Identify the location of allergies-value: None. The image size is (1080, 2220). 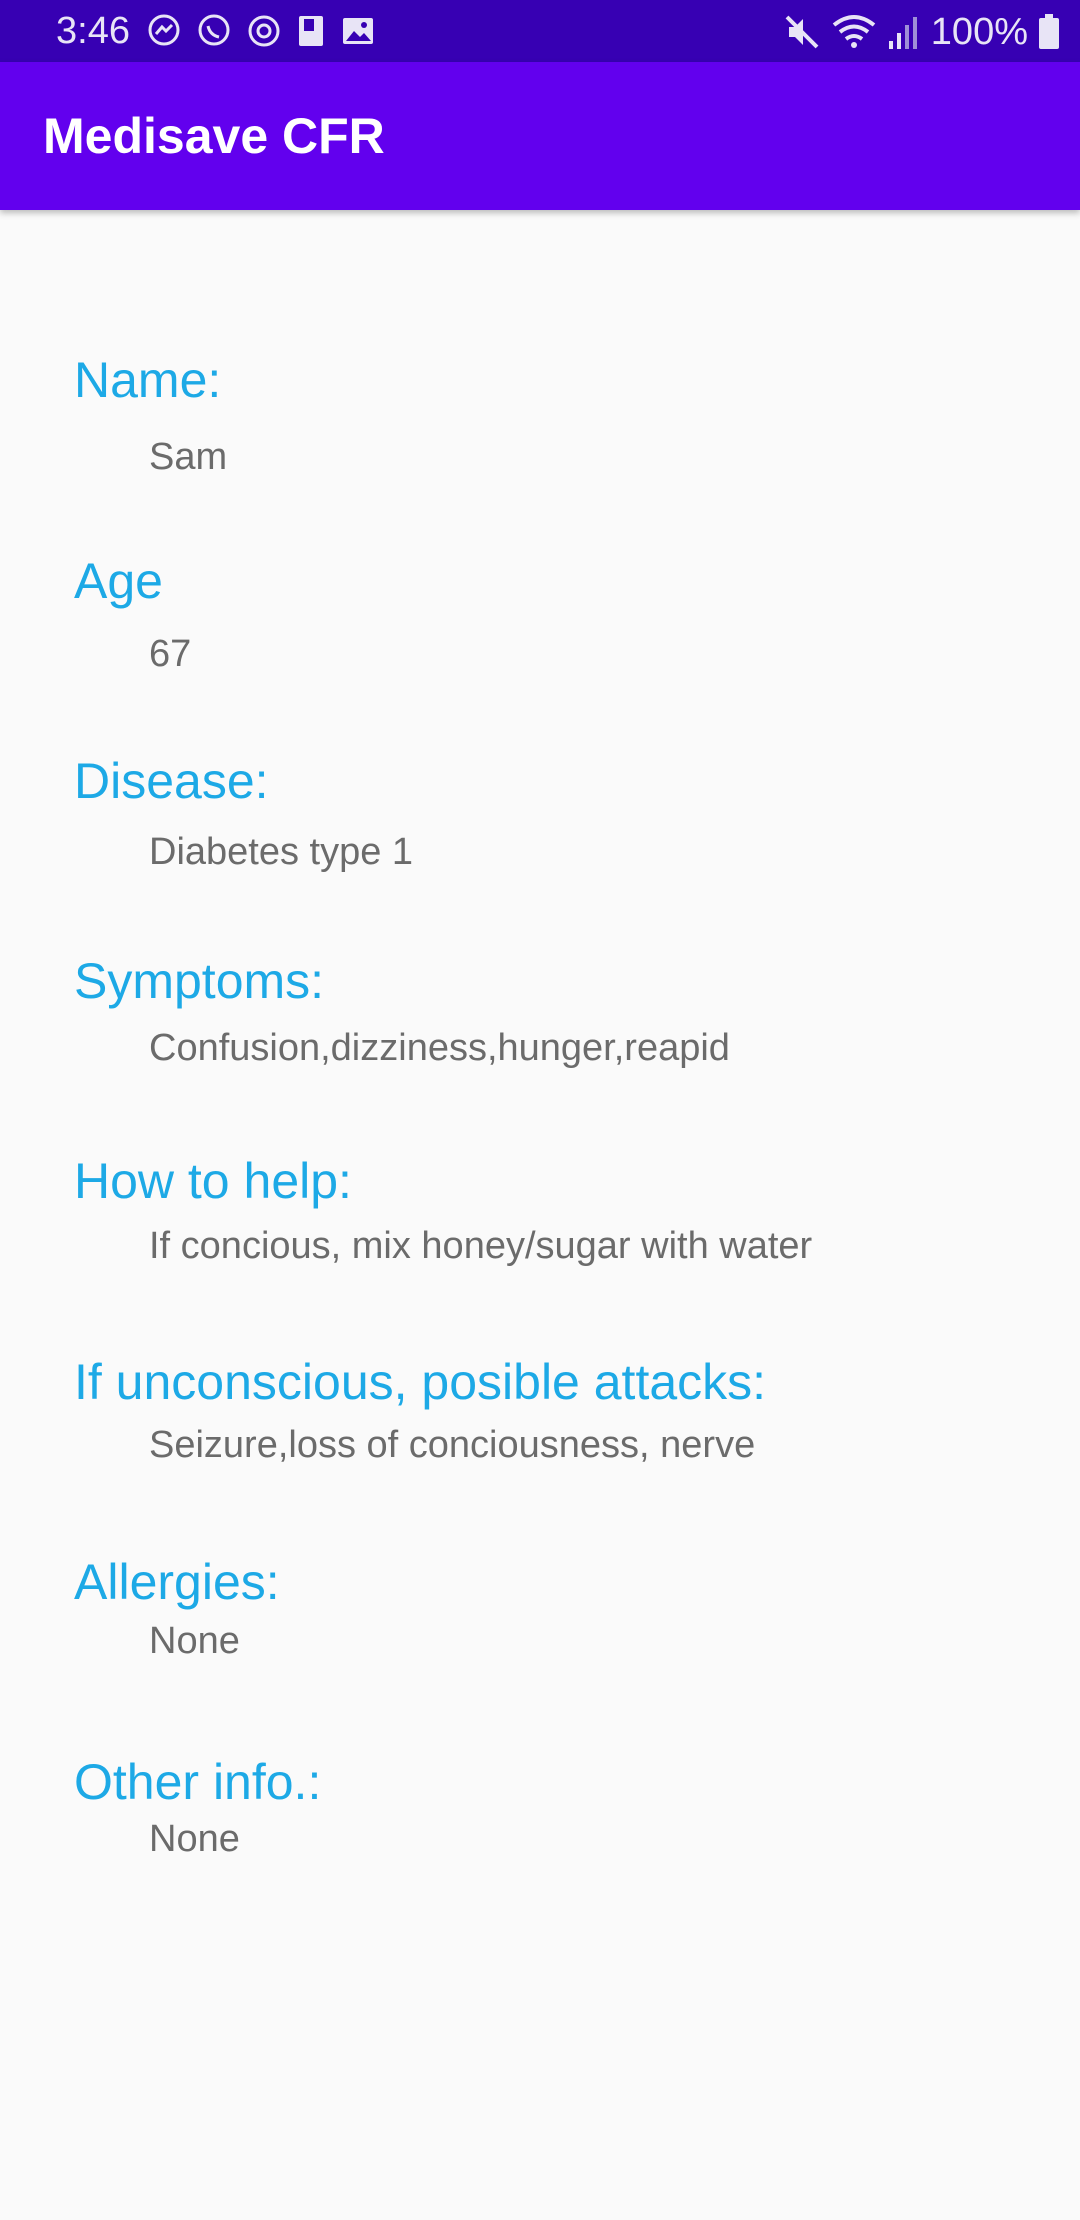
(194, 1641).